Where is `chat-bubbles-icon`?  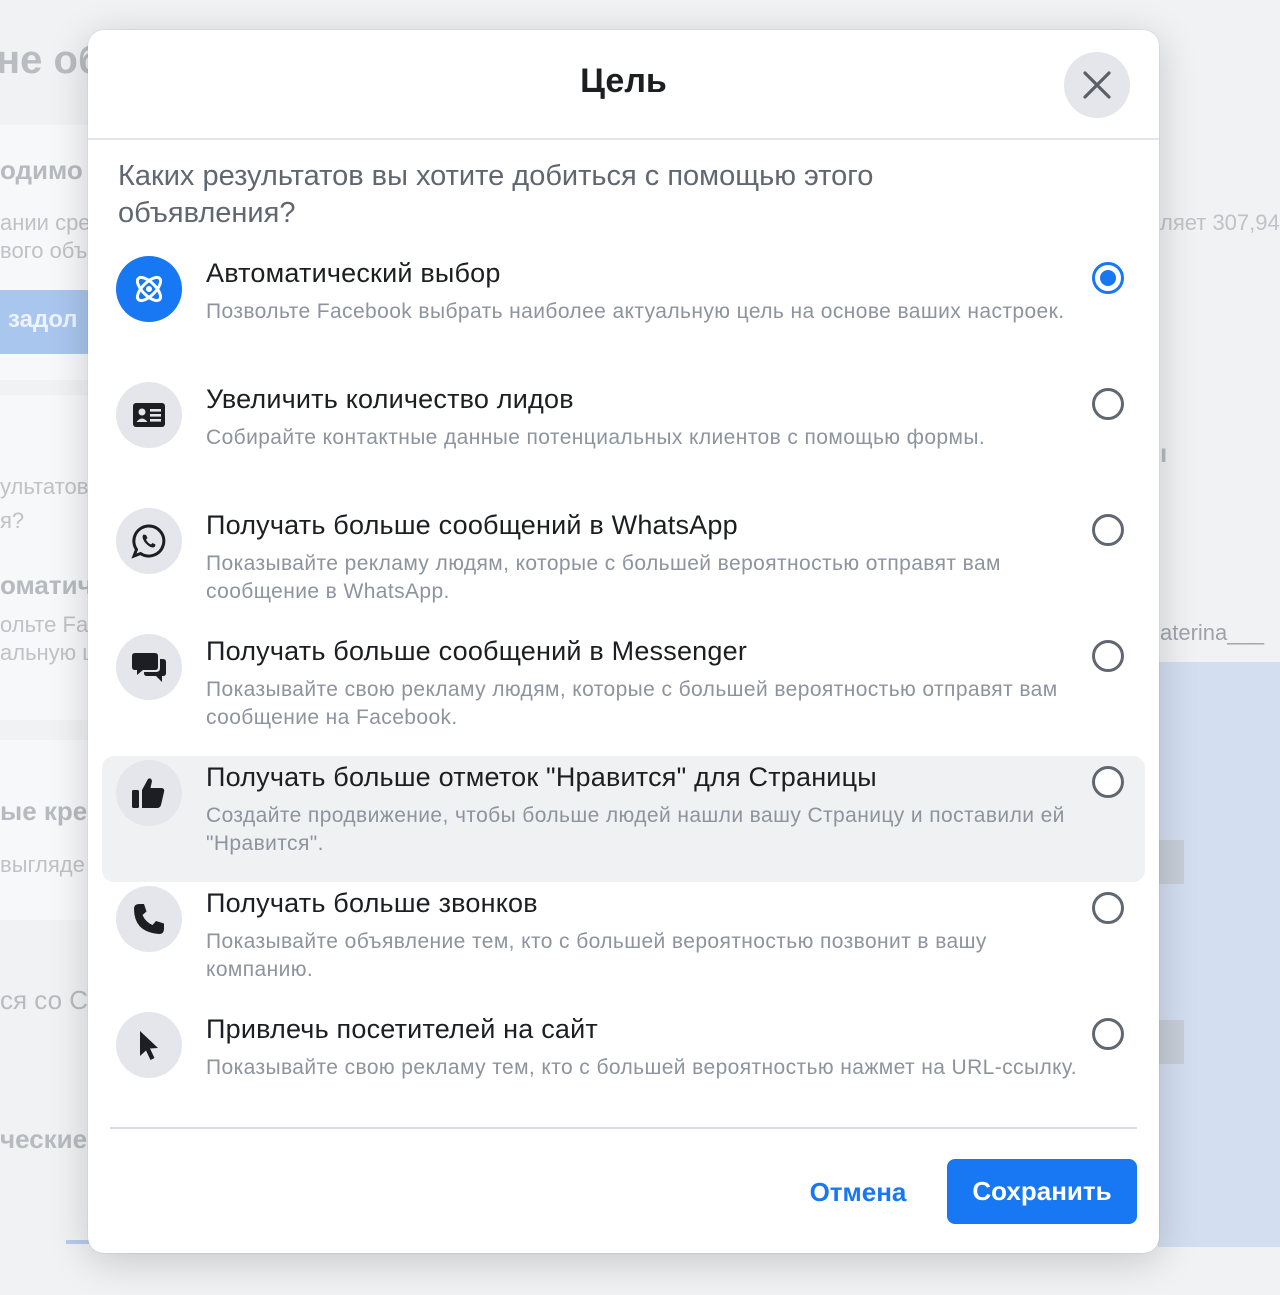
chat-bubbles-icon is located at coordinates (149, 667).